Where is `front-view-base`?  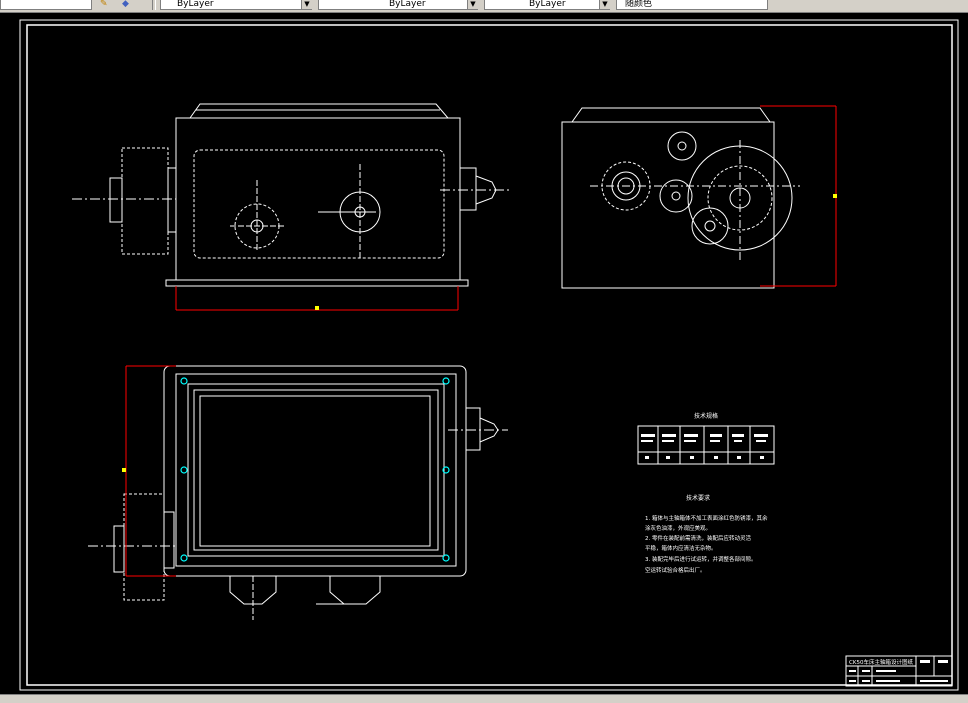 front-view-base is located at coordinates (317, 283).